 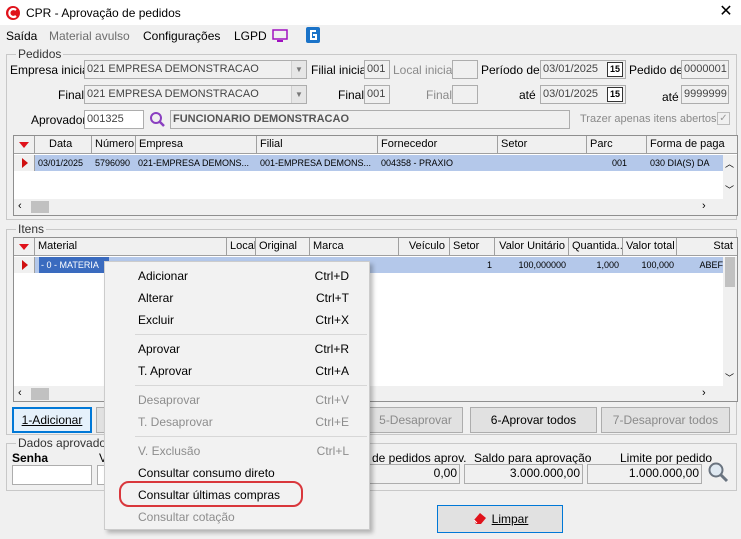 What do you see at coordinates (317, 145) in the screenshot?
I see `col-filial: Filial` at bounding box center [317, 145].